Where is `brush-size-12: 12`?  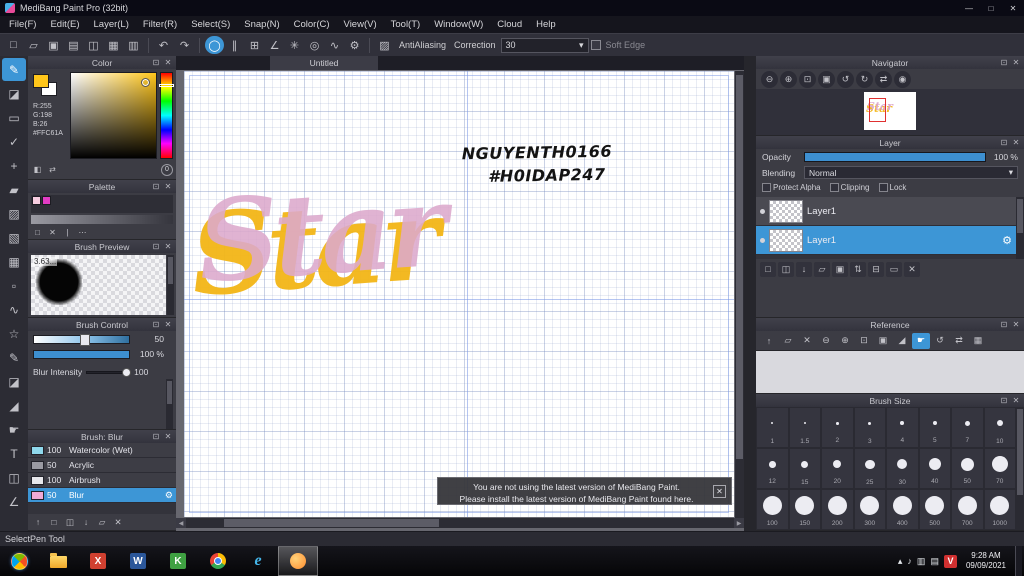
brush-size-12: 12 is located at coordinates (772, 468).